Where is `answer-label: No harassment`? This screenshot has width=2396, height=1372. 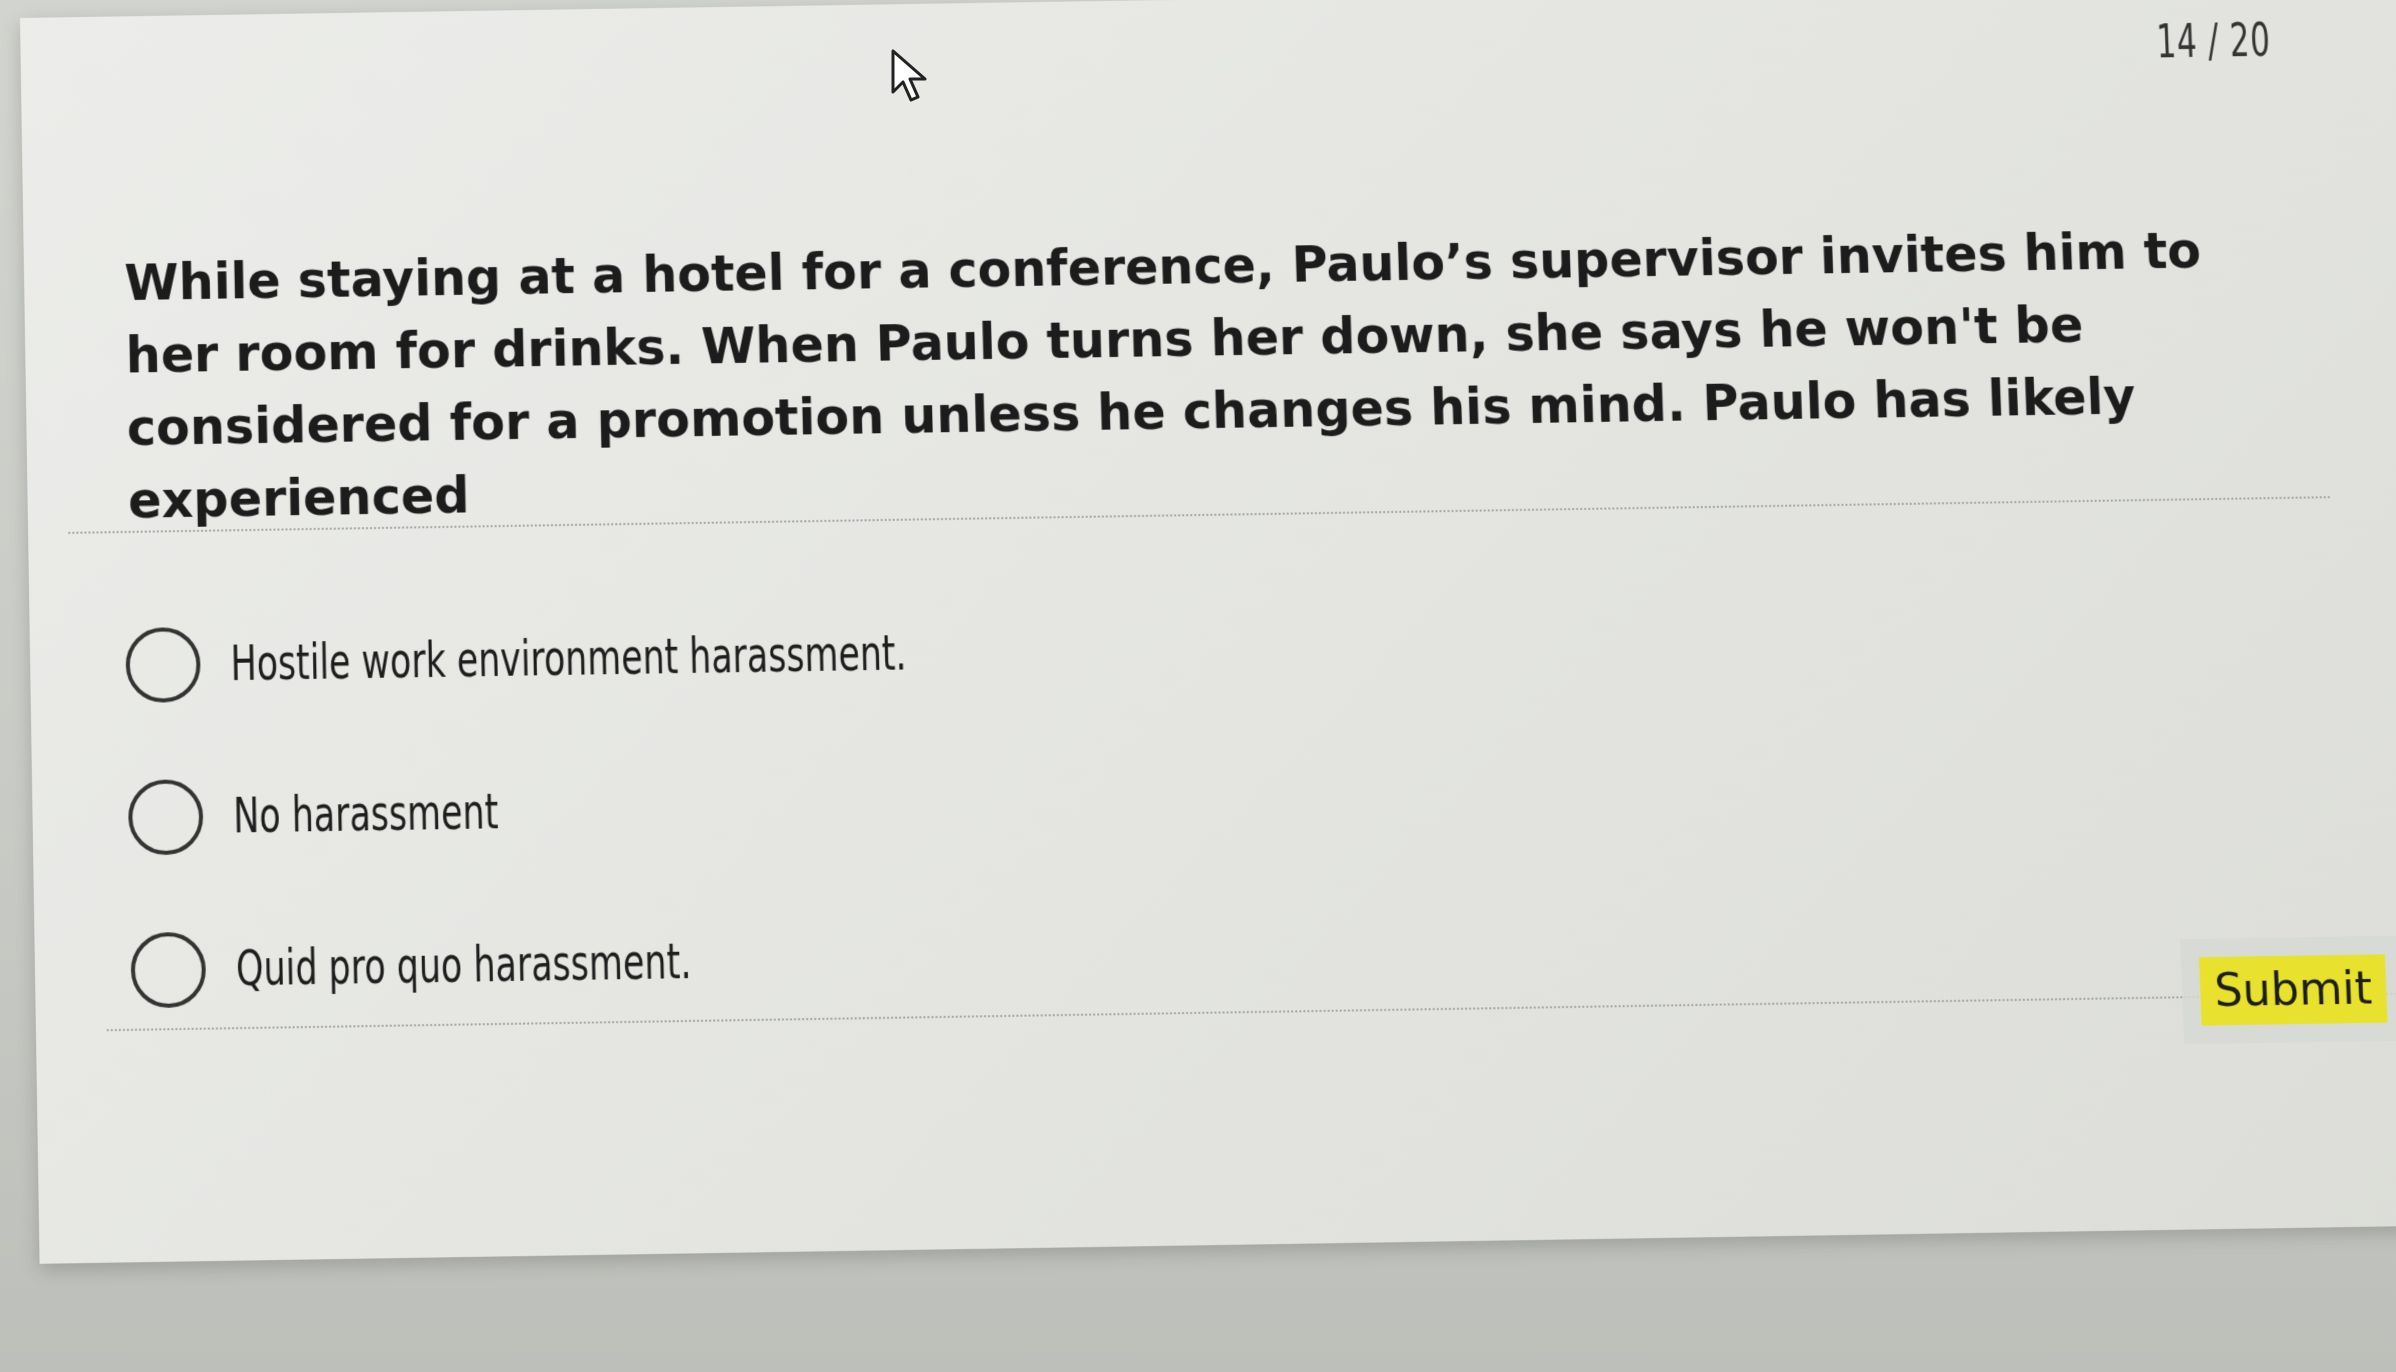
answer-label: No harassment is located at coordinates (366, 814).